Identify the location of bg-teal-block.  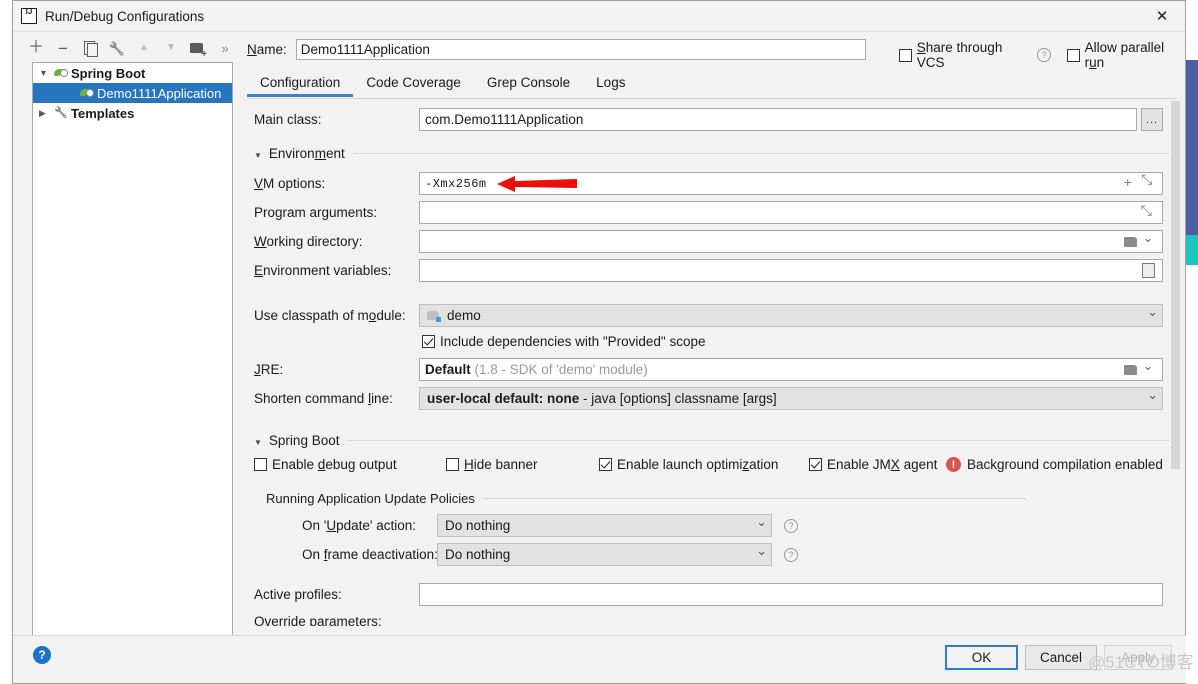
(1192, 250).